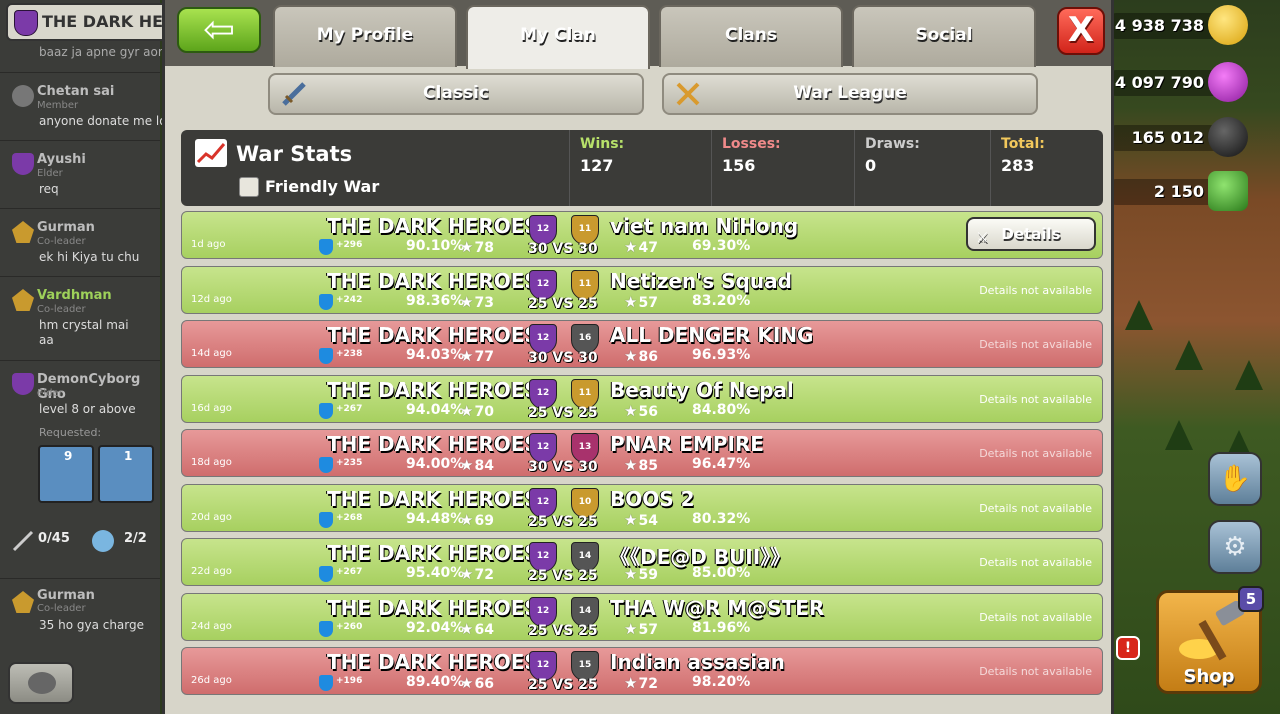 Image resolution: width=1280 pixels, height=714 pixels. I want to click on opponent-stars: ★54, so click(641, 520).